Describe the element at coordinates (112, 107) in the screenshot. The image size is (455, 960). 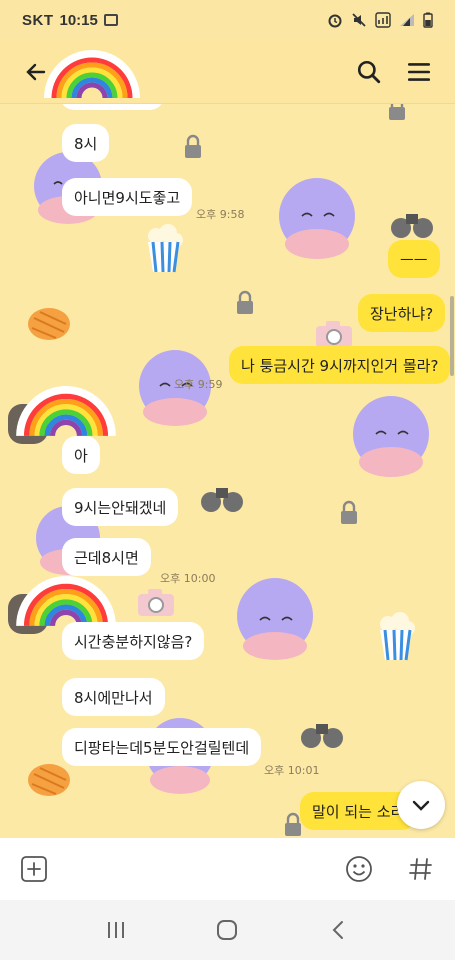
I see `message-bubble-partial` at that location.